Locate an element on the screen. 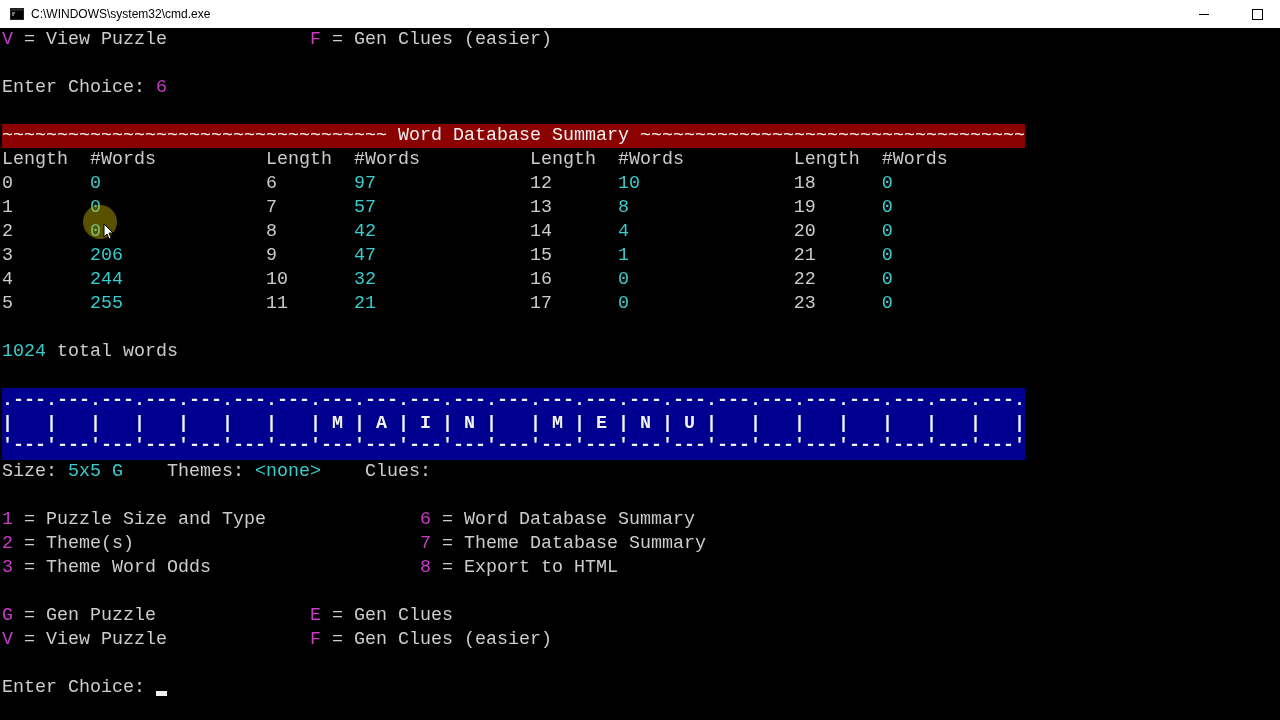 This screenshot has width=1280, height=720. length-cell: 11 is located at coordinates (276, 303).